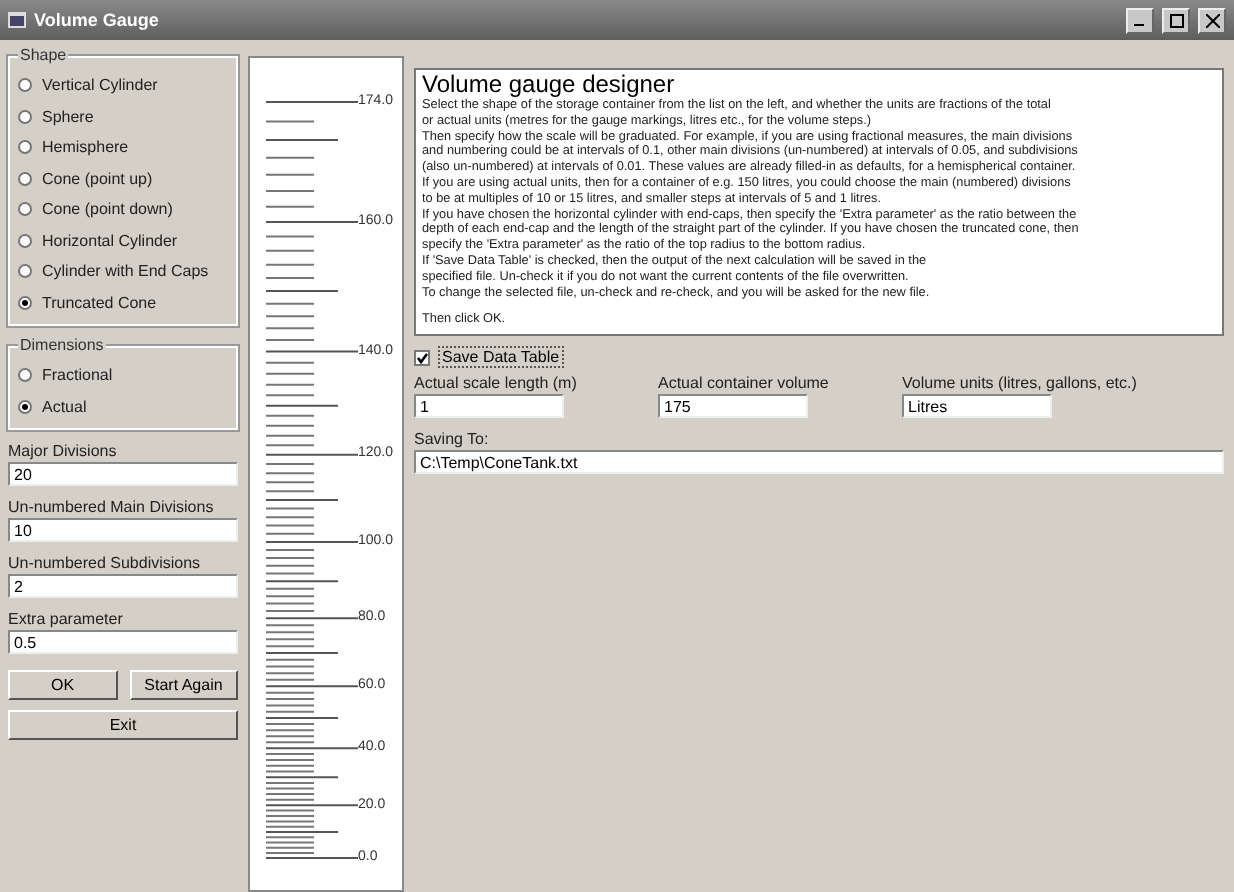 The height and width of the screenshot is (892, 1234). I want to click on field-label: Un-numbered Subdivisions, so click(105, 563).